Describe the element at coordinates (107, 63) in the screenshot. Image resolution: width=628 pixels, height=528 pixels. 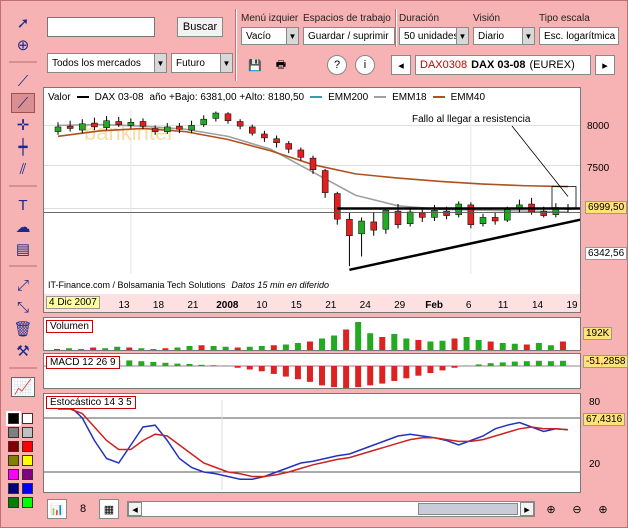
I see `market-select: Todos los mercados ▼` at that location.